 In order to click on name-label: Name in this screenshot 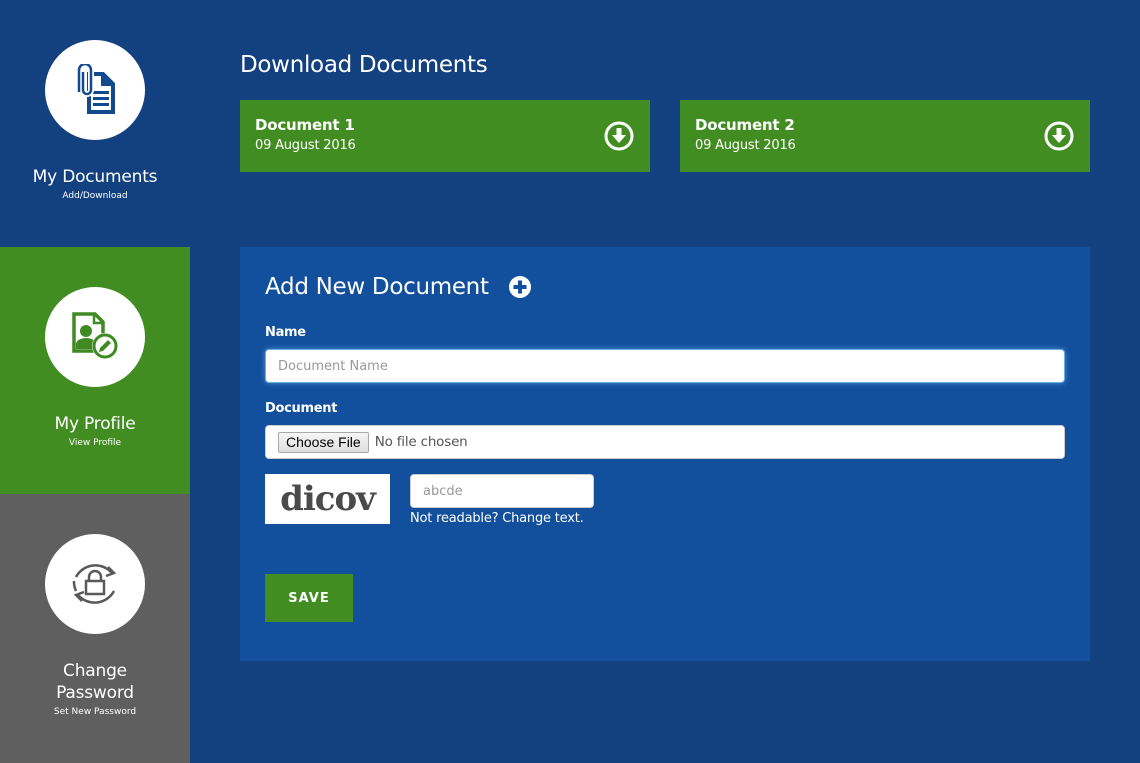, I will do `click(285, 332)`.